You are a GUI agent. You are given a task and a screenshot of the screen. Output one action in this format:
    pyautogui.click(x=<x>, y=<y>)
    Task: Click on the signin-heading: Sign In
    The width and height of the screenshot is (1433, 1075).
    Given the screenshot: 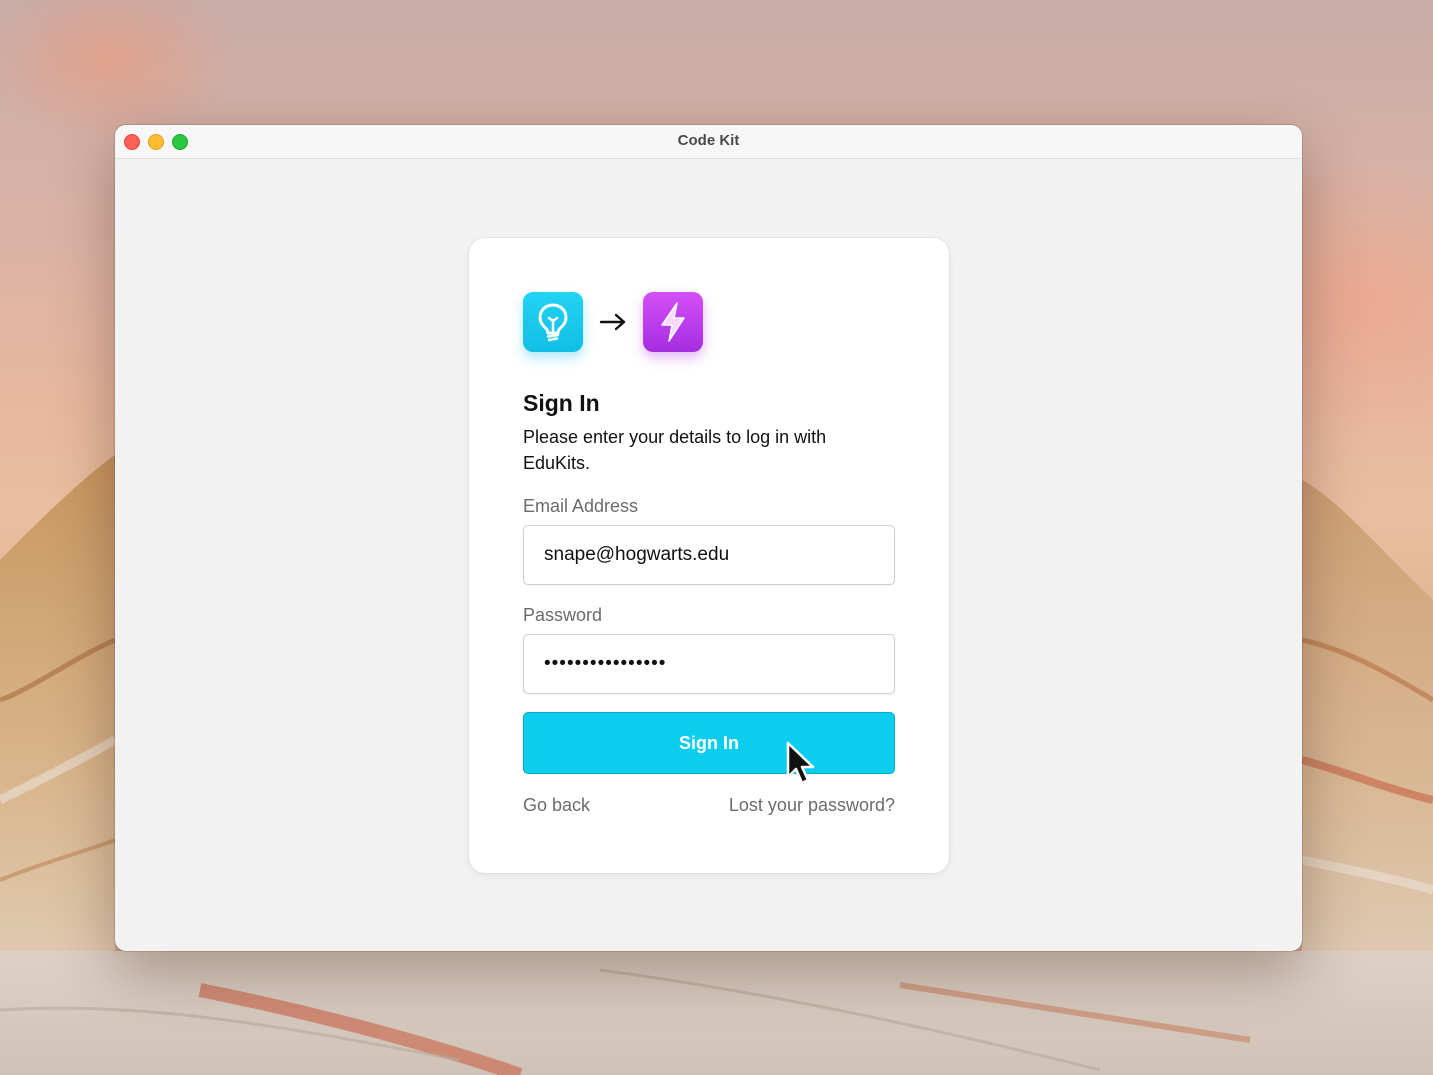 What is the action you would take?
    pyautogui.click(x=561, y=403)
    